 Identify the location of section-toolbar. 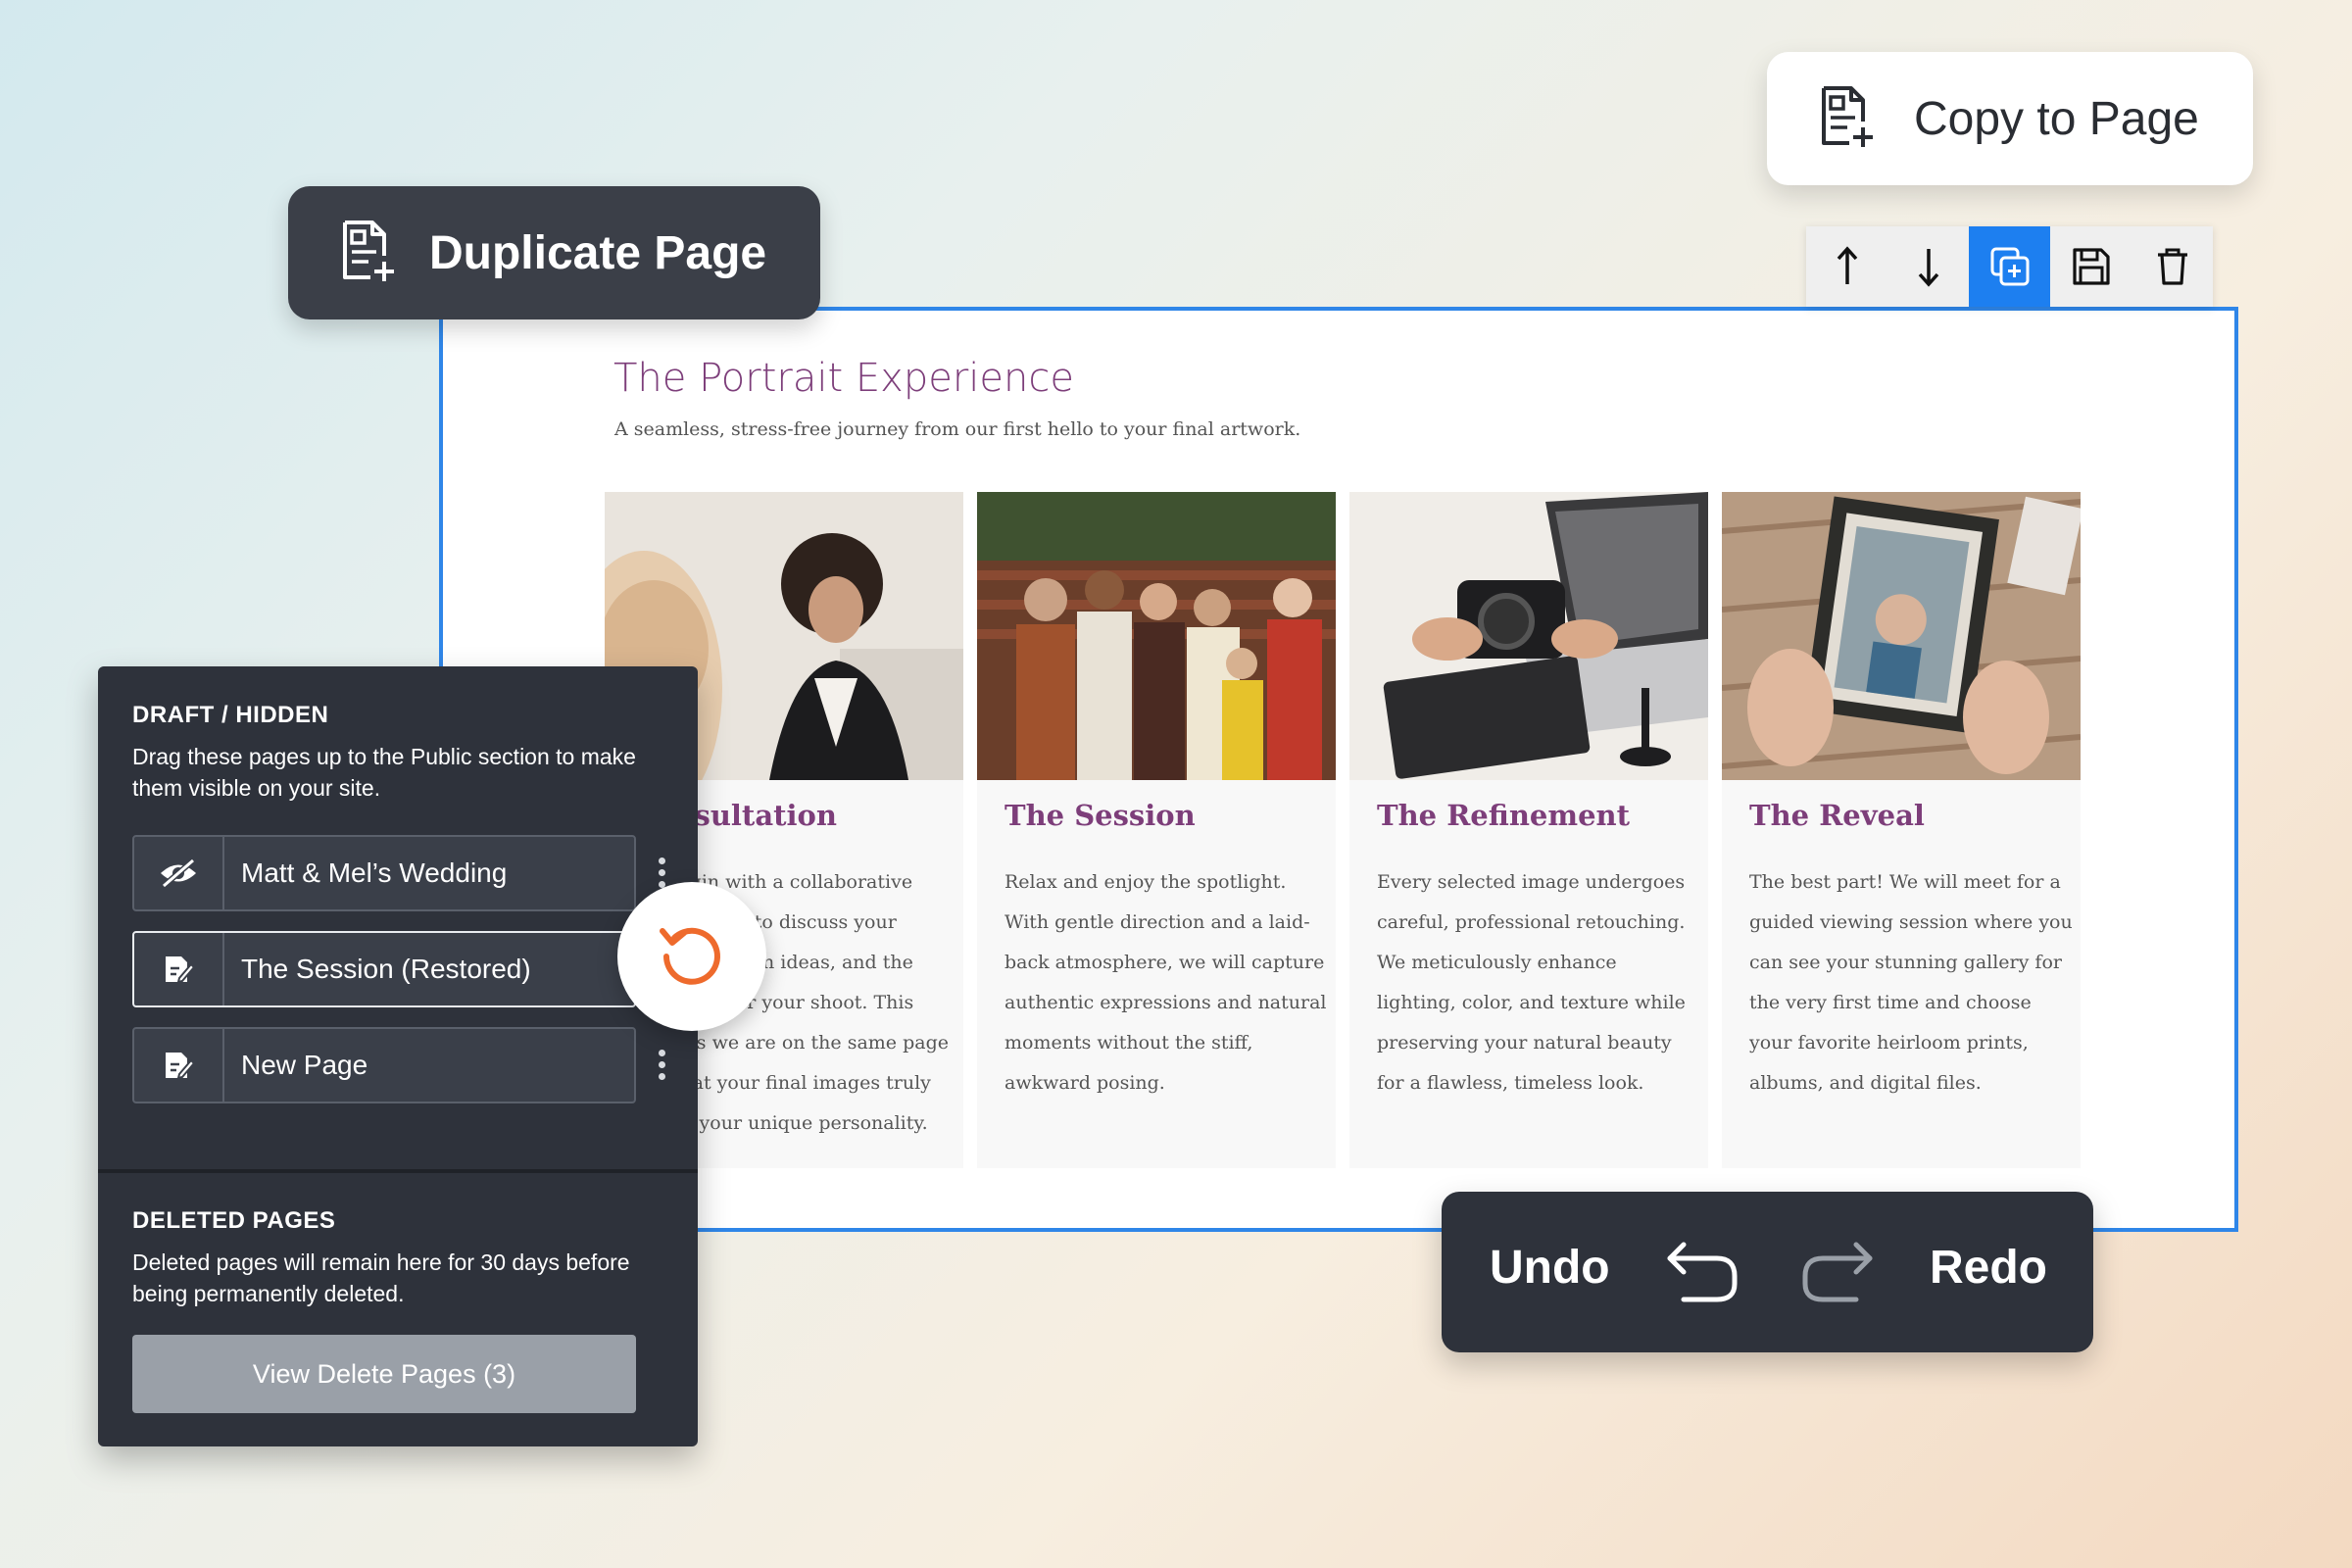
(2009, 266).